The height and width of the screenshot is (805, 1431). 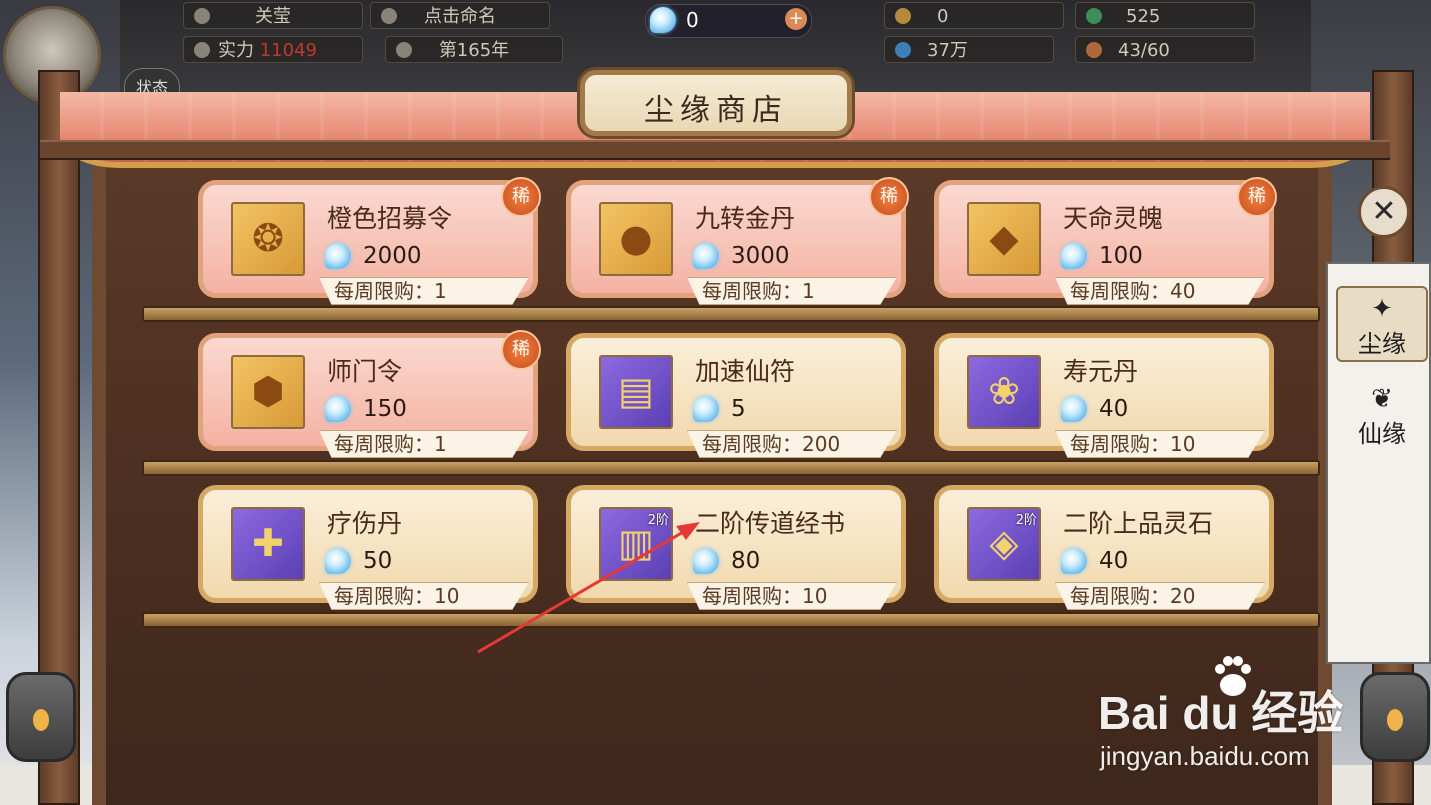 I want to click on baidu-watermark: Bai du 经验 jingyan.baidu.com, so click(x=1253, y=715).